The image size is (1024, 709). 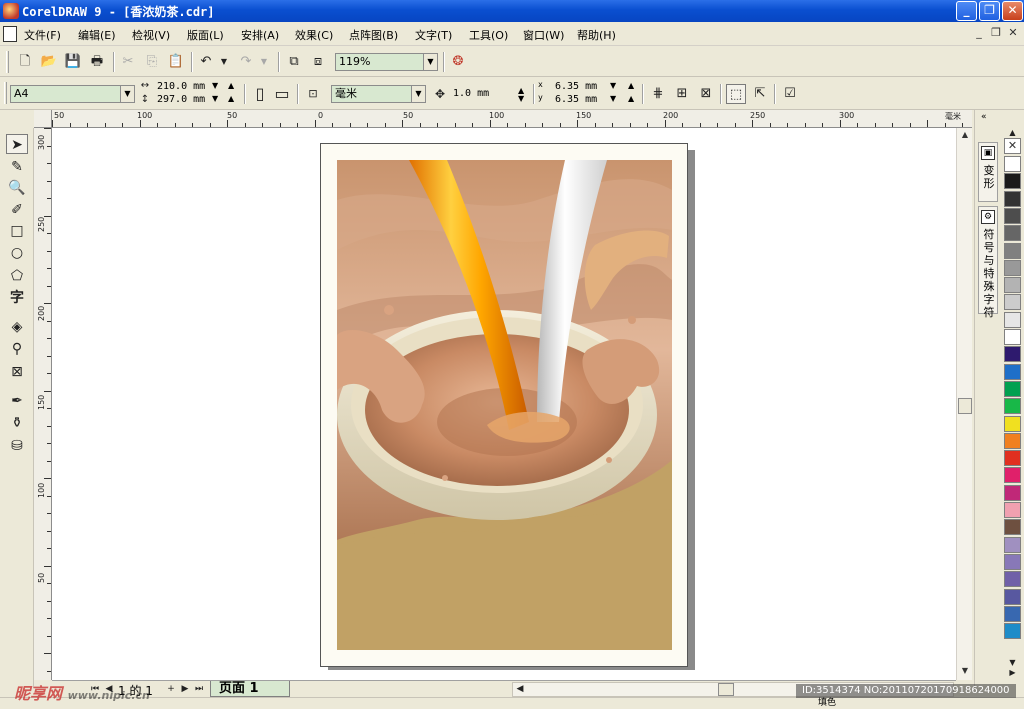 I want to click on snap-to-grid-icon: ⋕, so click(x=658, y=94).